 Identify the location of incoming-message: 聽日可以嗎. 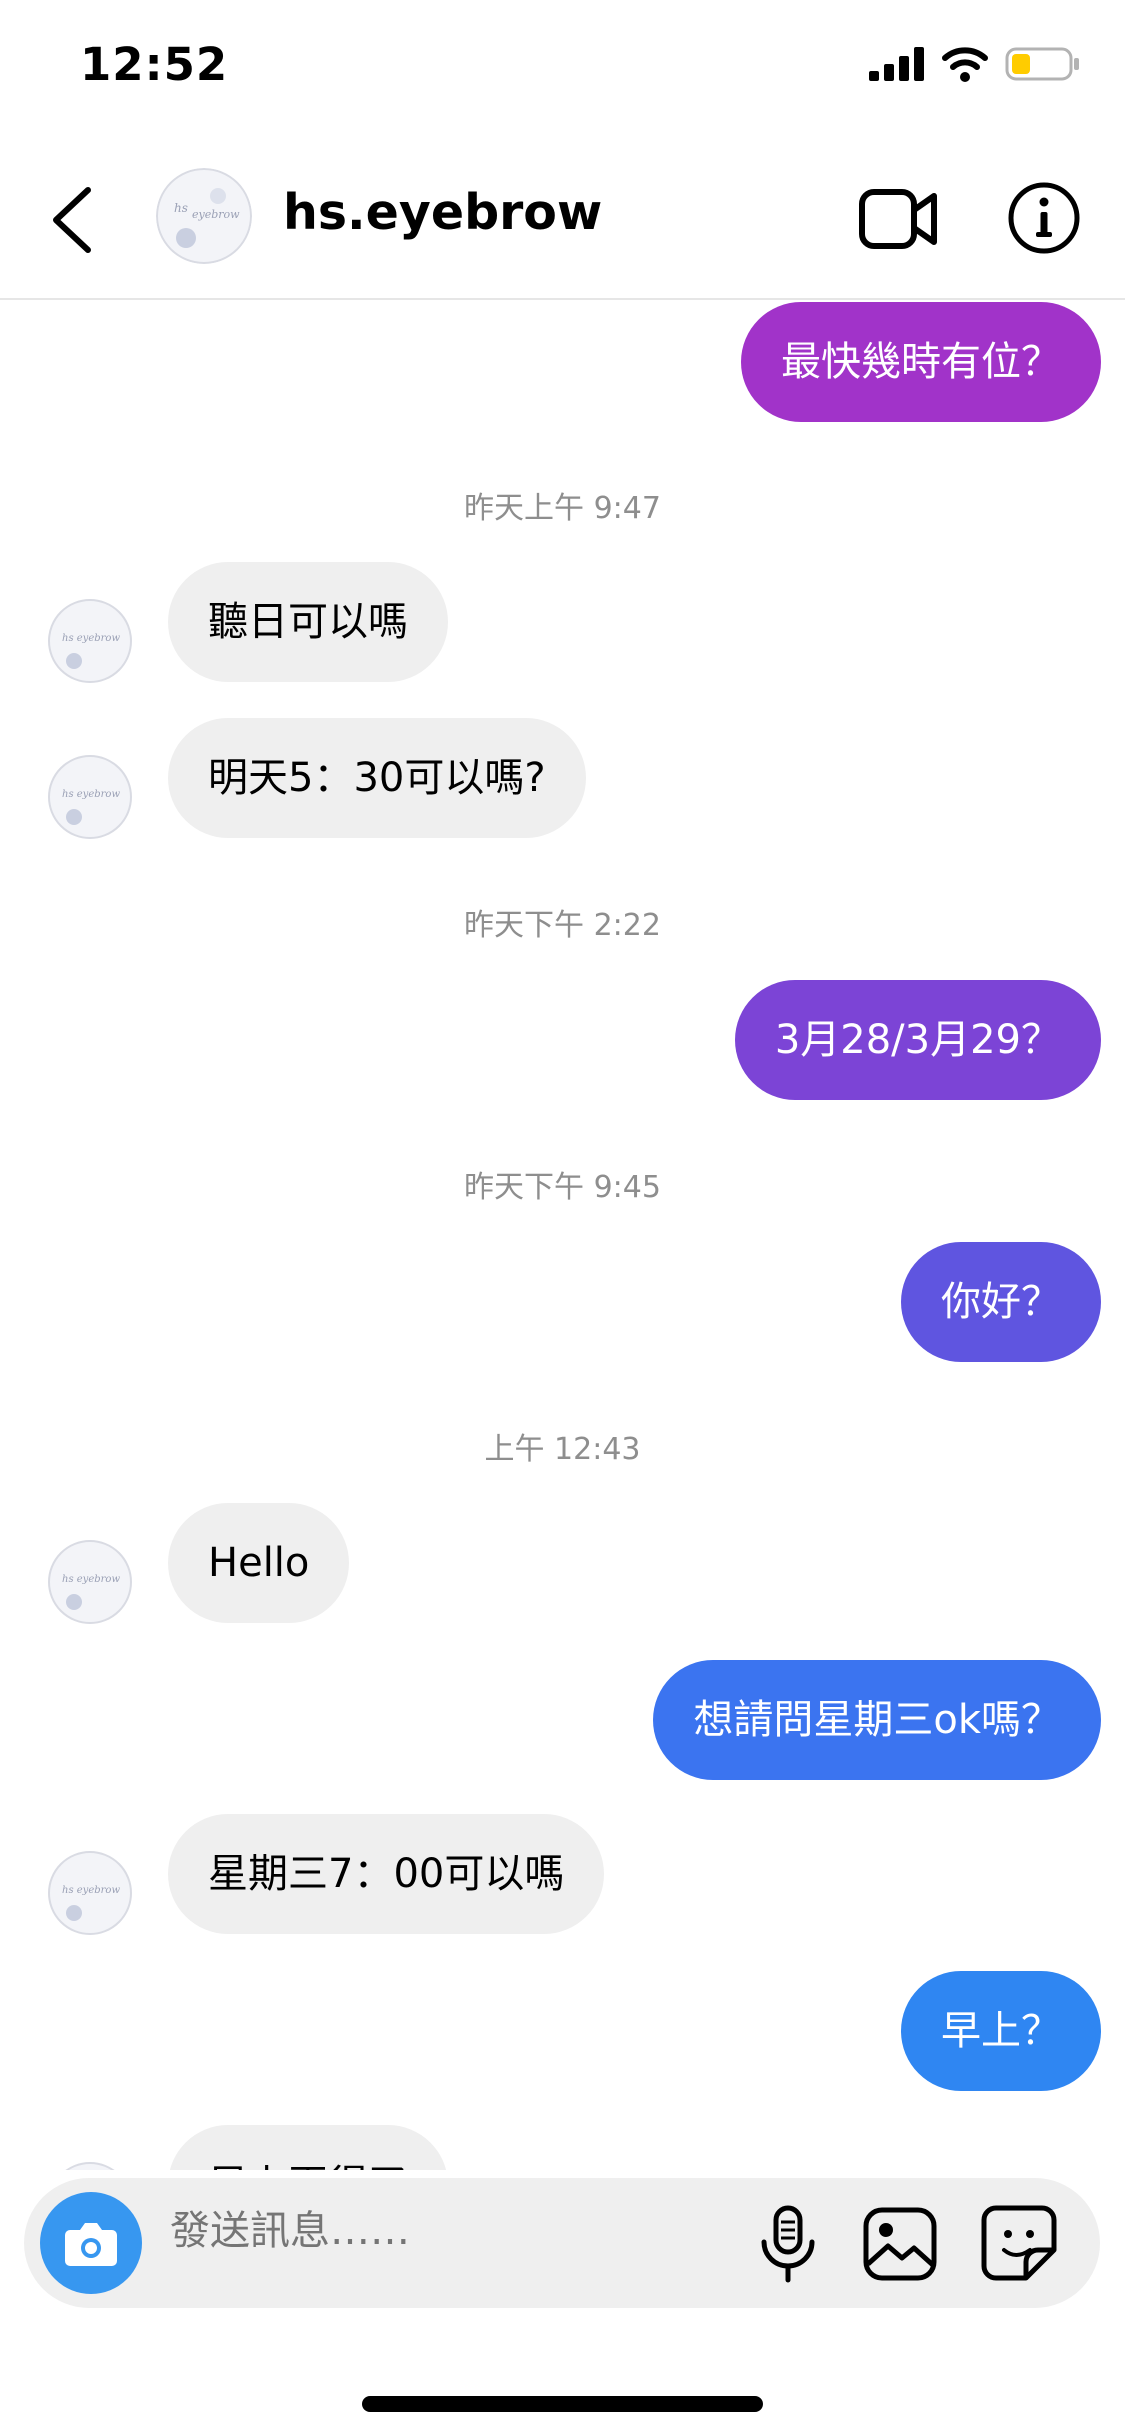
(308, 622).